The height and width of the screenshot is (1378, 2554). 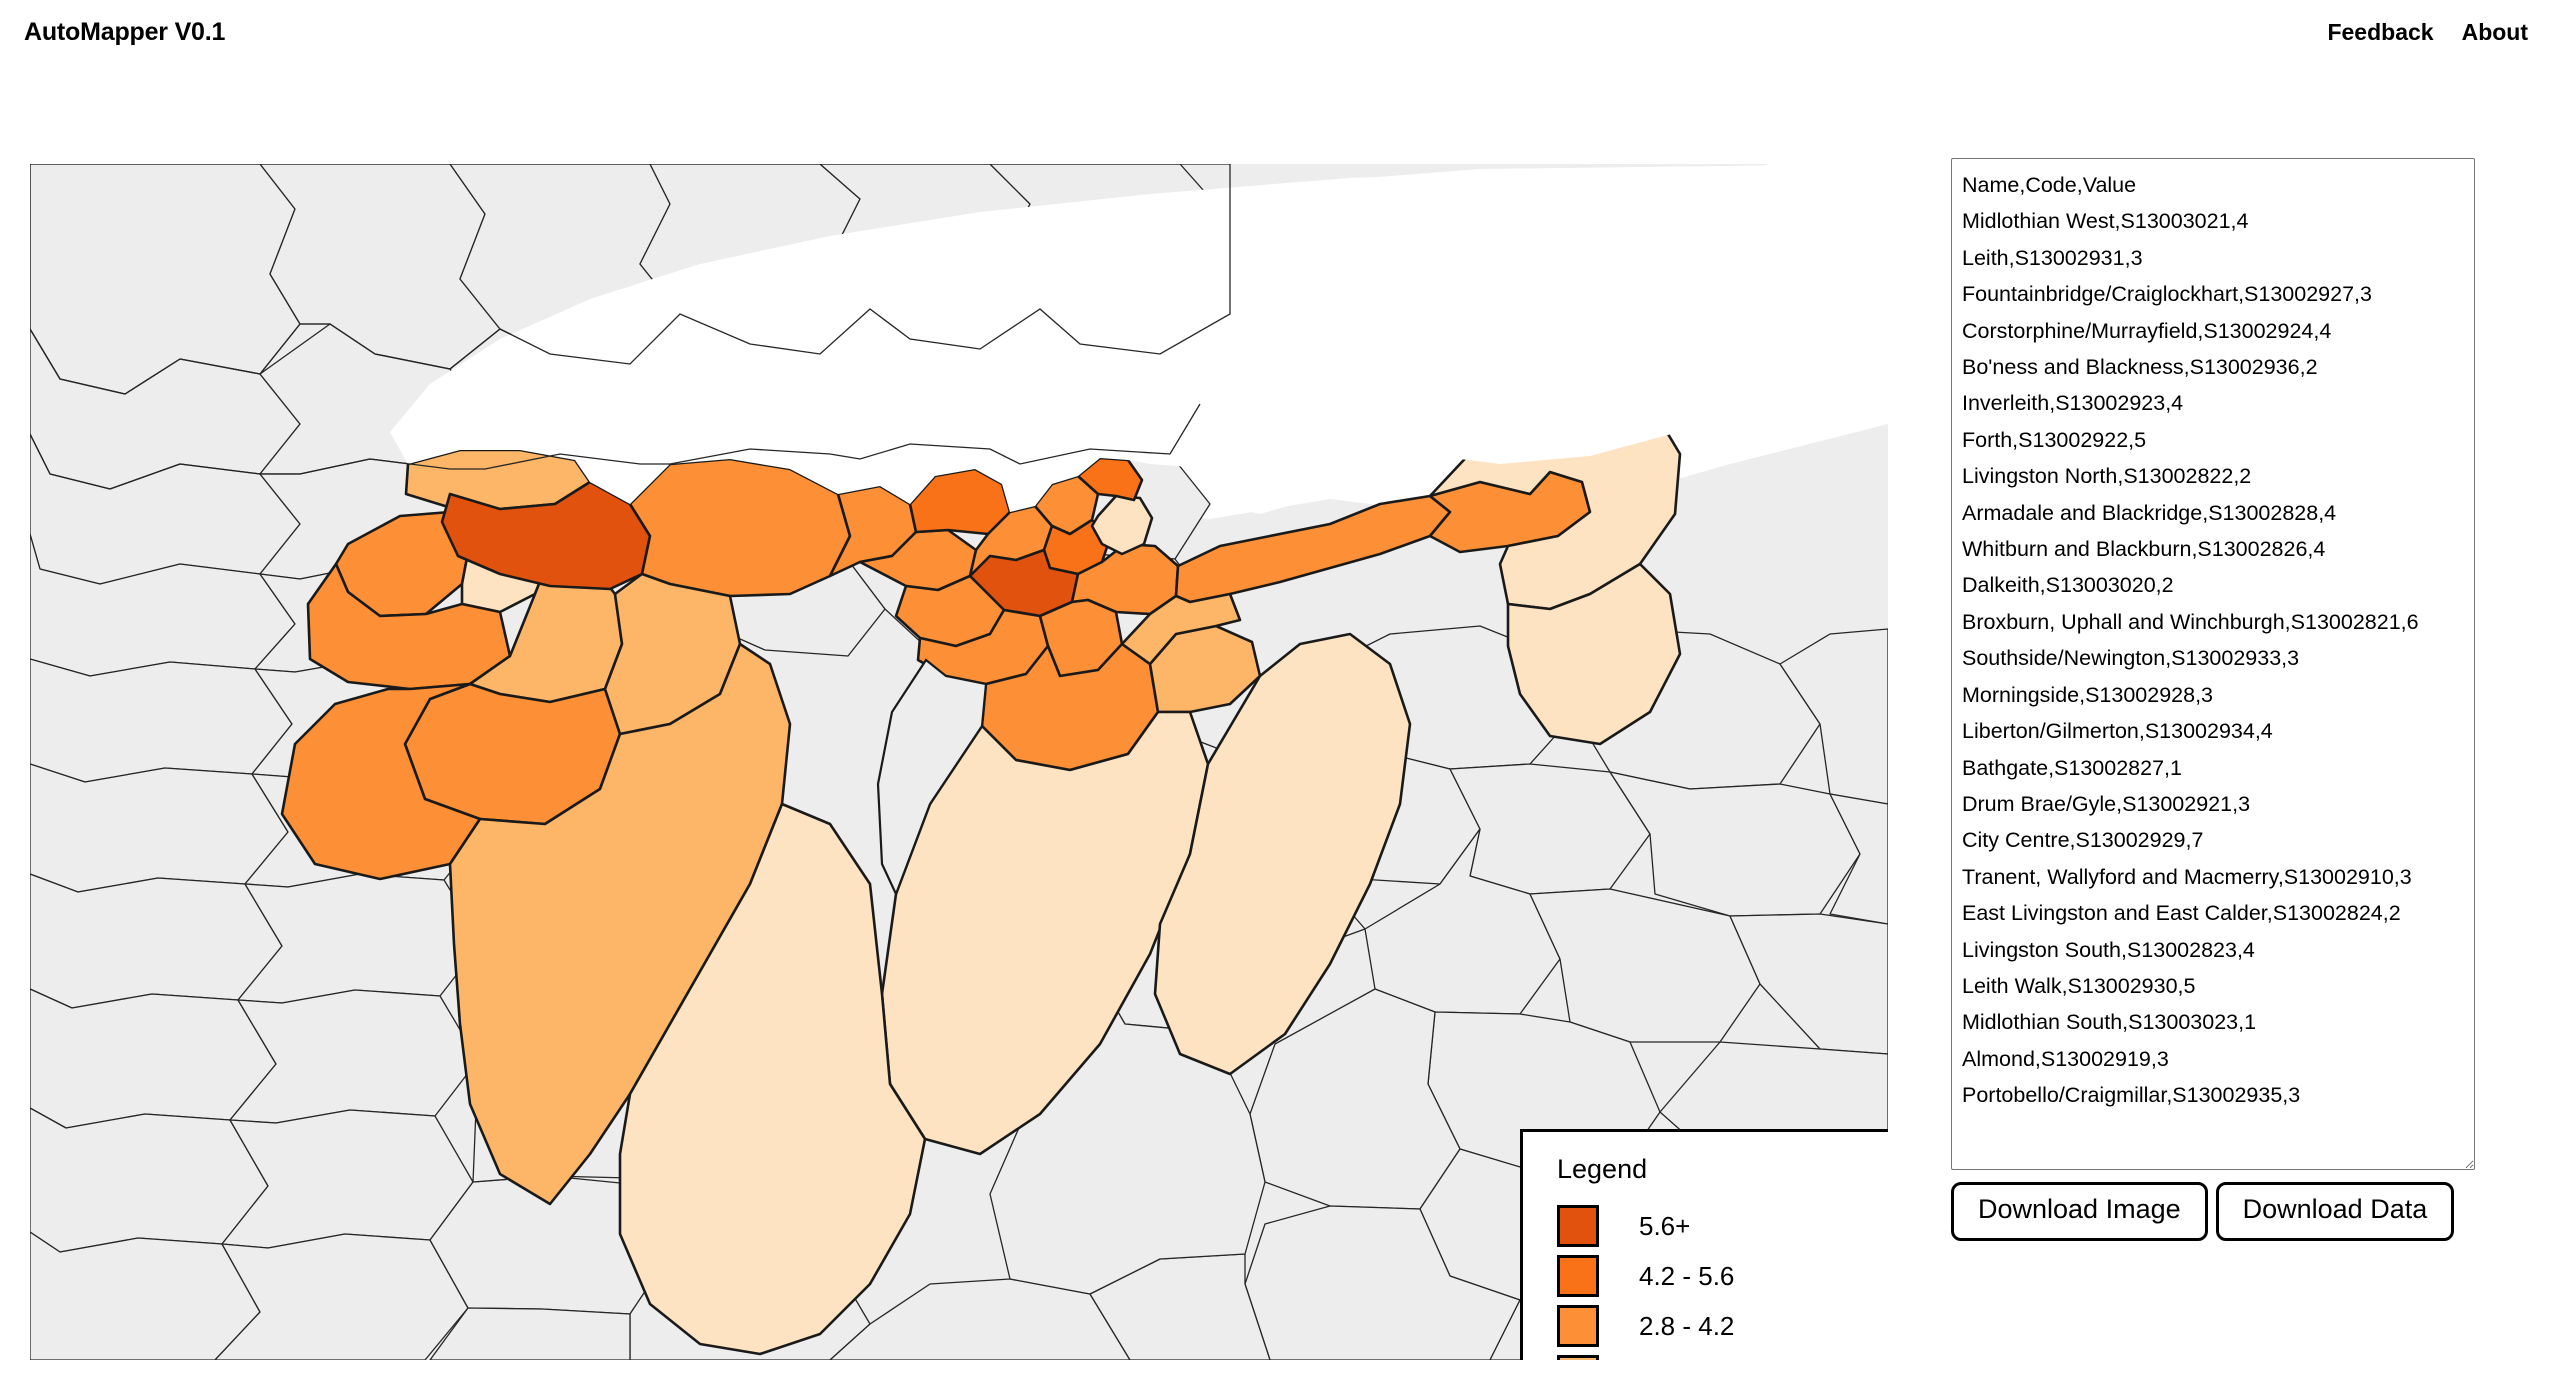 What do you see at coordinates (2380, 32) in the screenshot?
I see `nav-link-feedback: Feedback` at bounding box center [2380, 32].